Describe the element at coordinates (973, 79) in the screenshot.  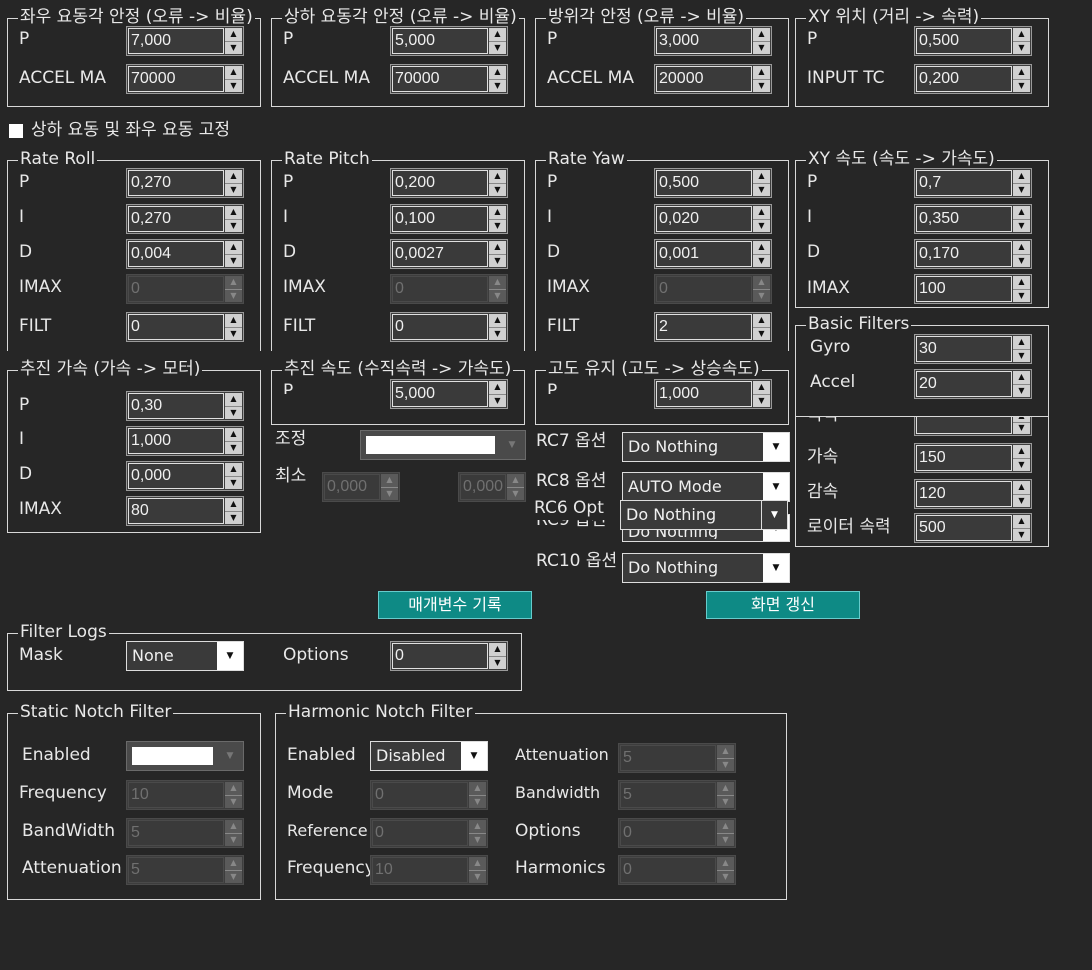
I see `xy-pos-tc-input: 0,200 ▲ ▼` at that location.